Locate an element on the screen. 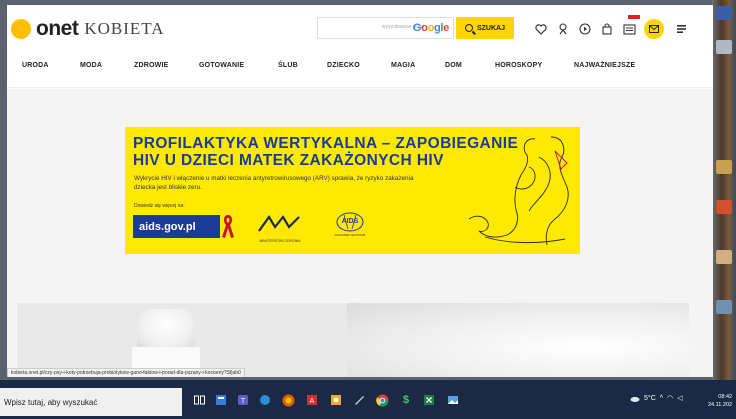  google-logo: Google is located at coordinates (430, 28).